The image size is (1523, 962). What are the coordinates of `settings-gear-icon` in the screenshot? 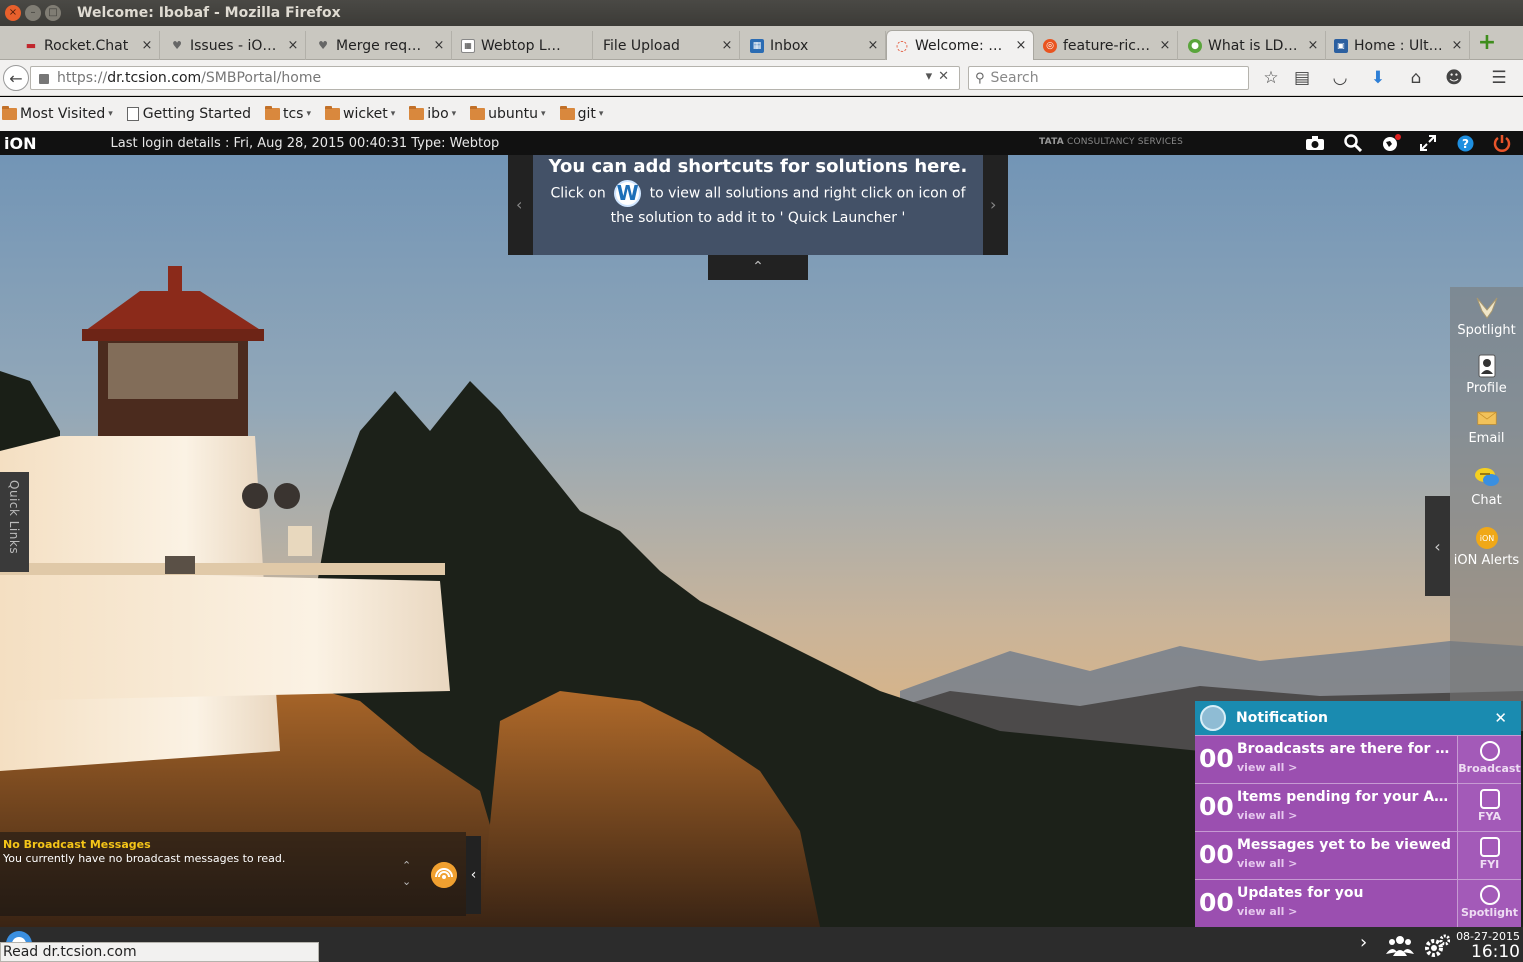 It's located at (1437, 946).